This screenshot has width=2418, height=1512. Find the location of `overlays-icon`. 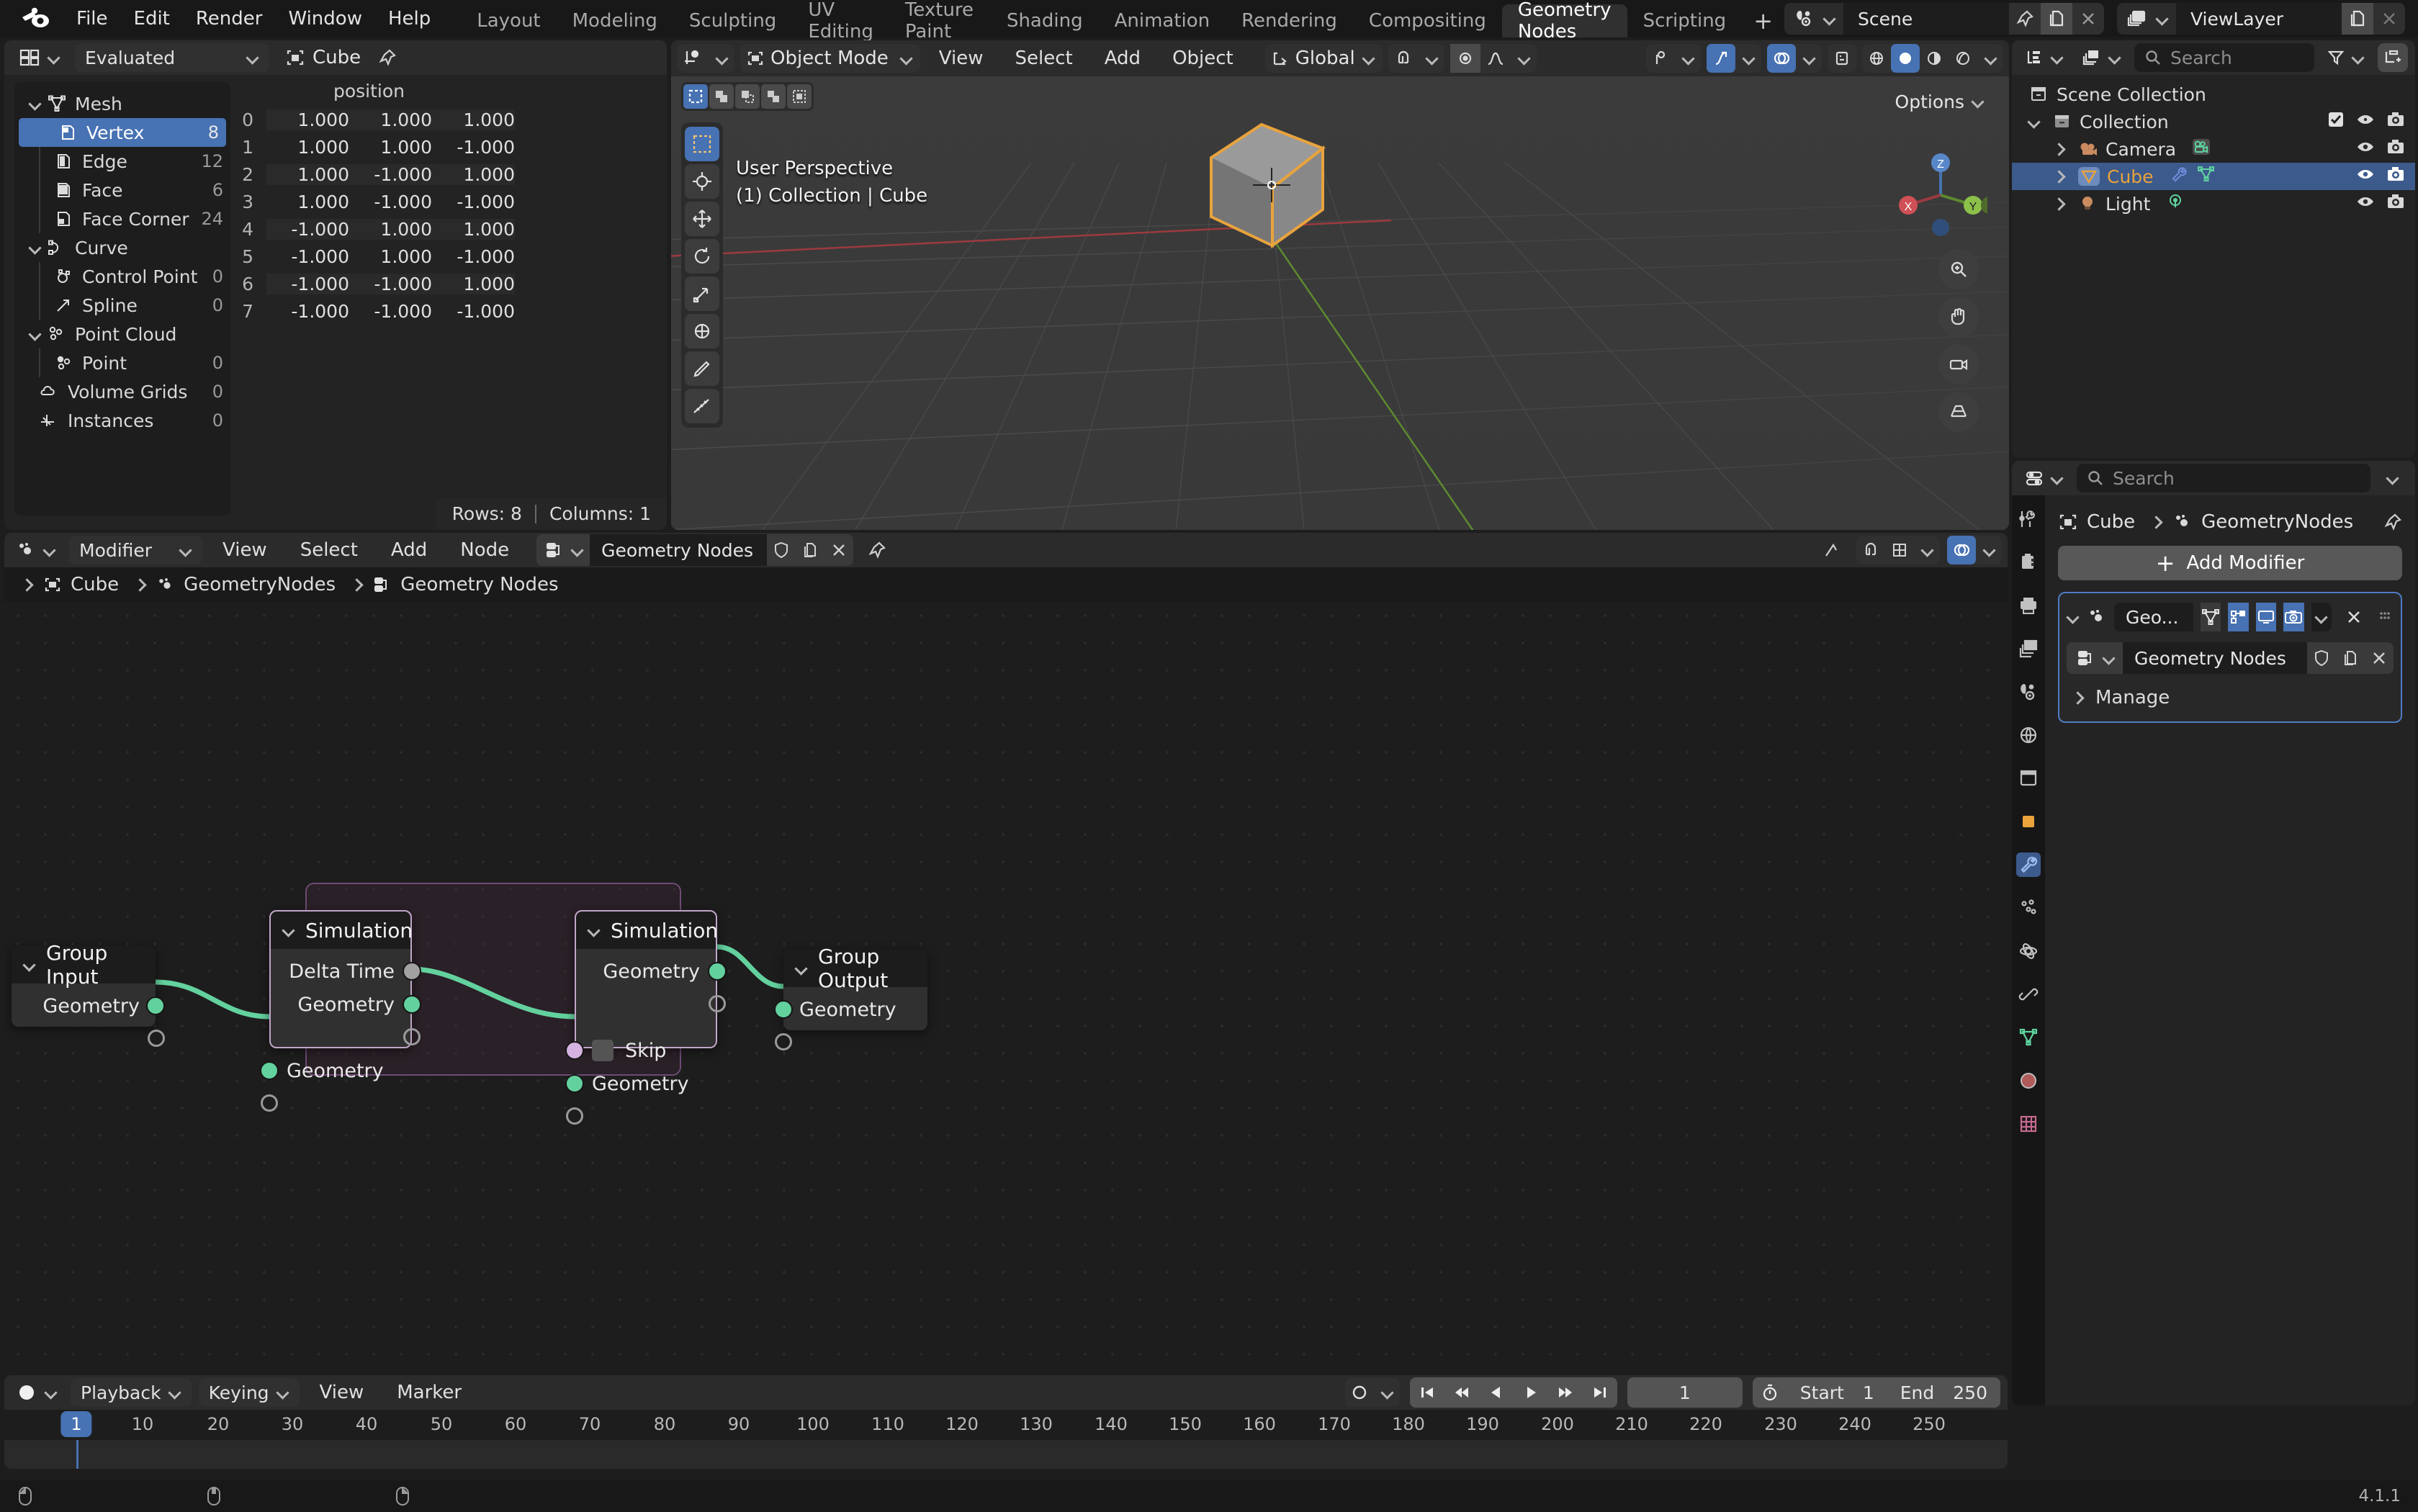

overlays-icon is located at coordinates (1781, 58).